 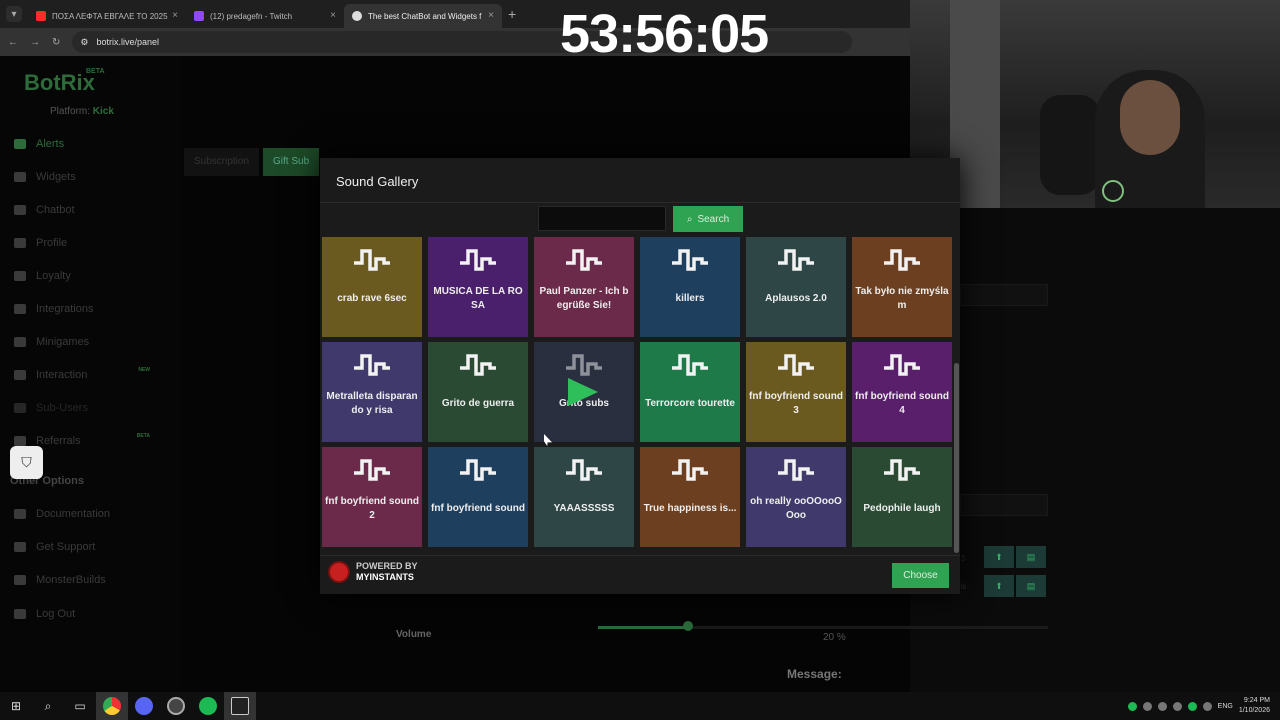 I want to click on platform-label: Platform:, so click(x=70, y=111).